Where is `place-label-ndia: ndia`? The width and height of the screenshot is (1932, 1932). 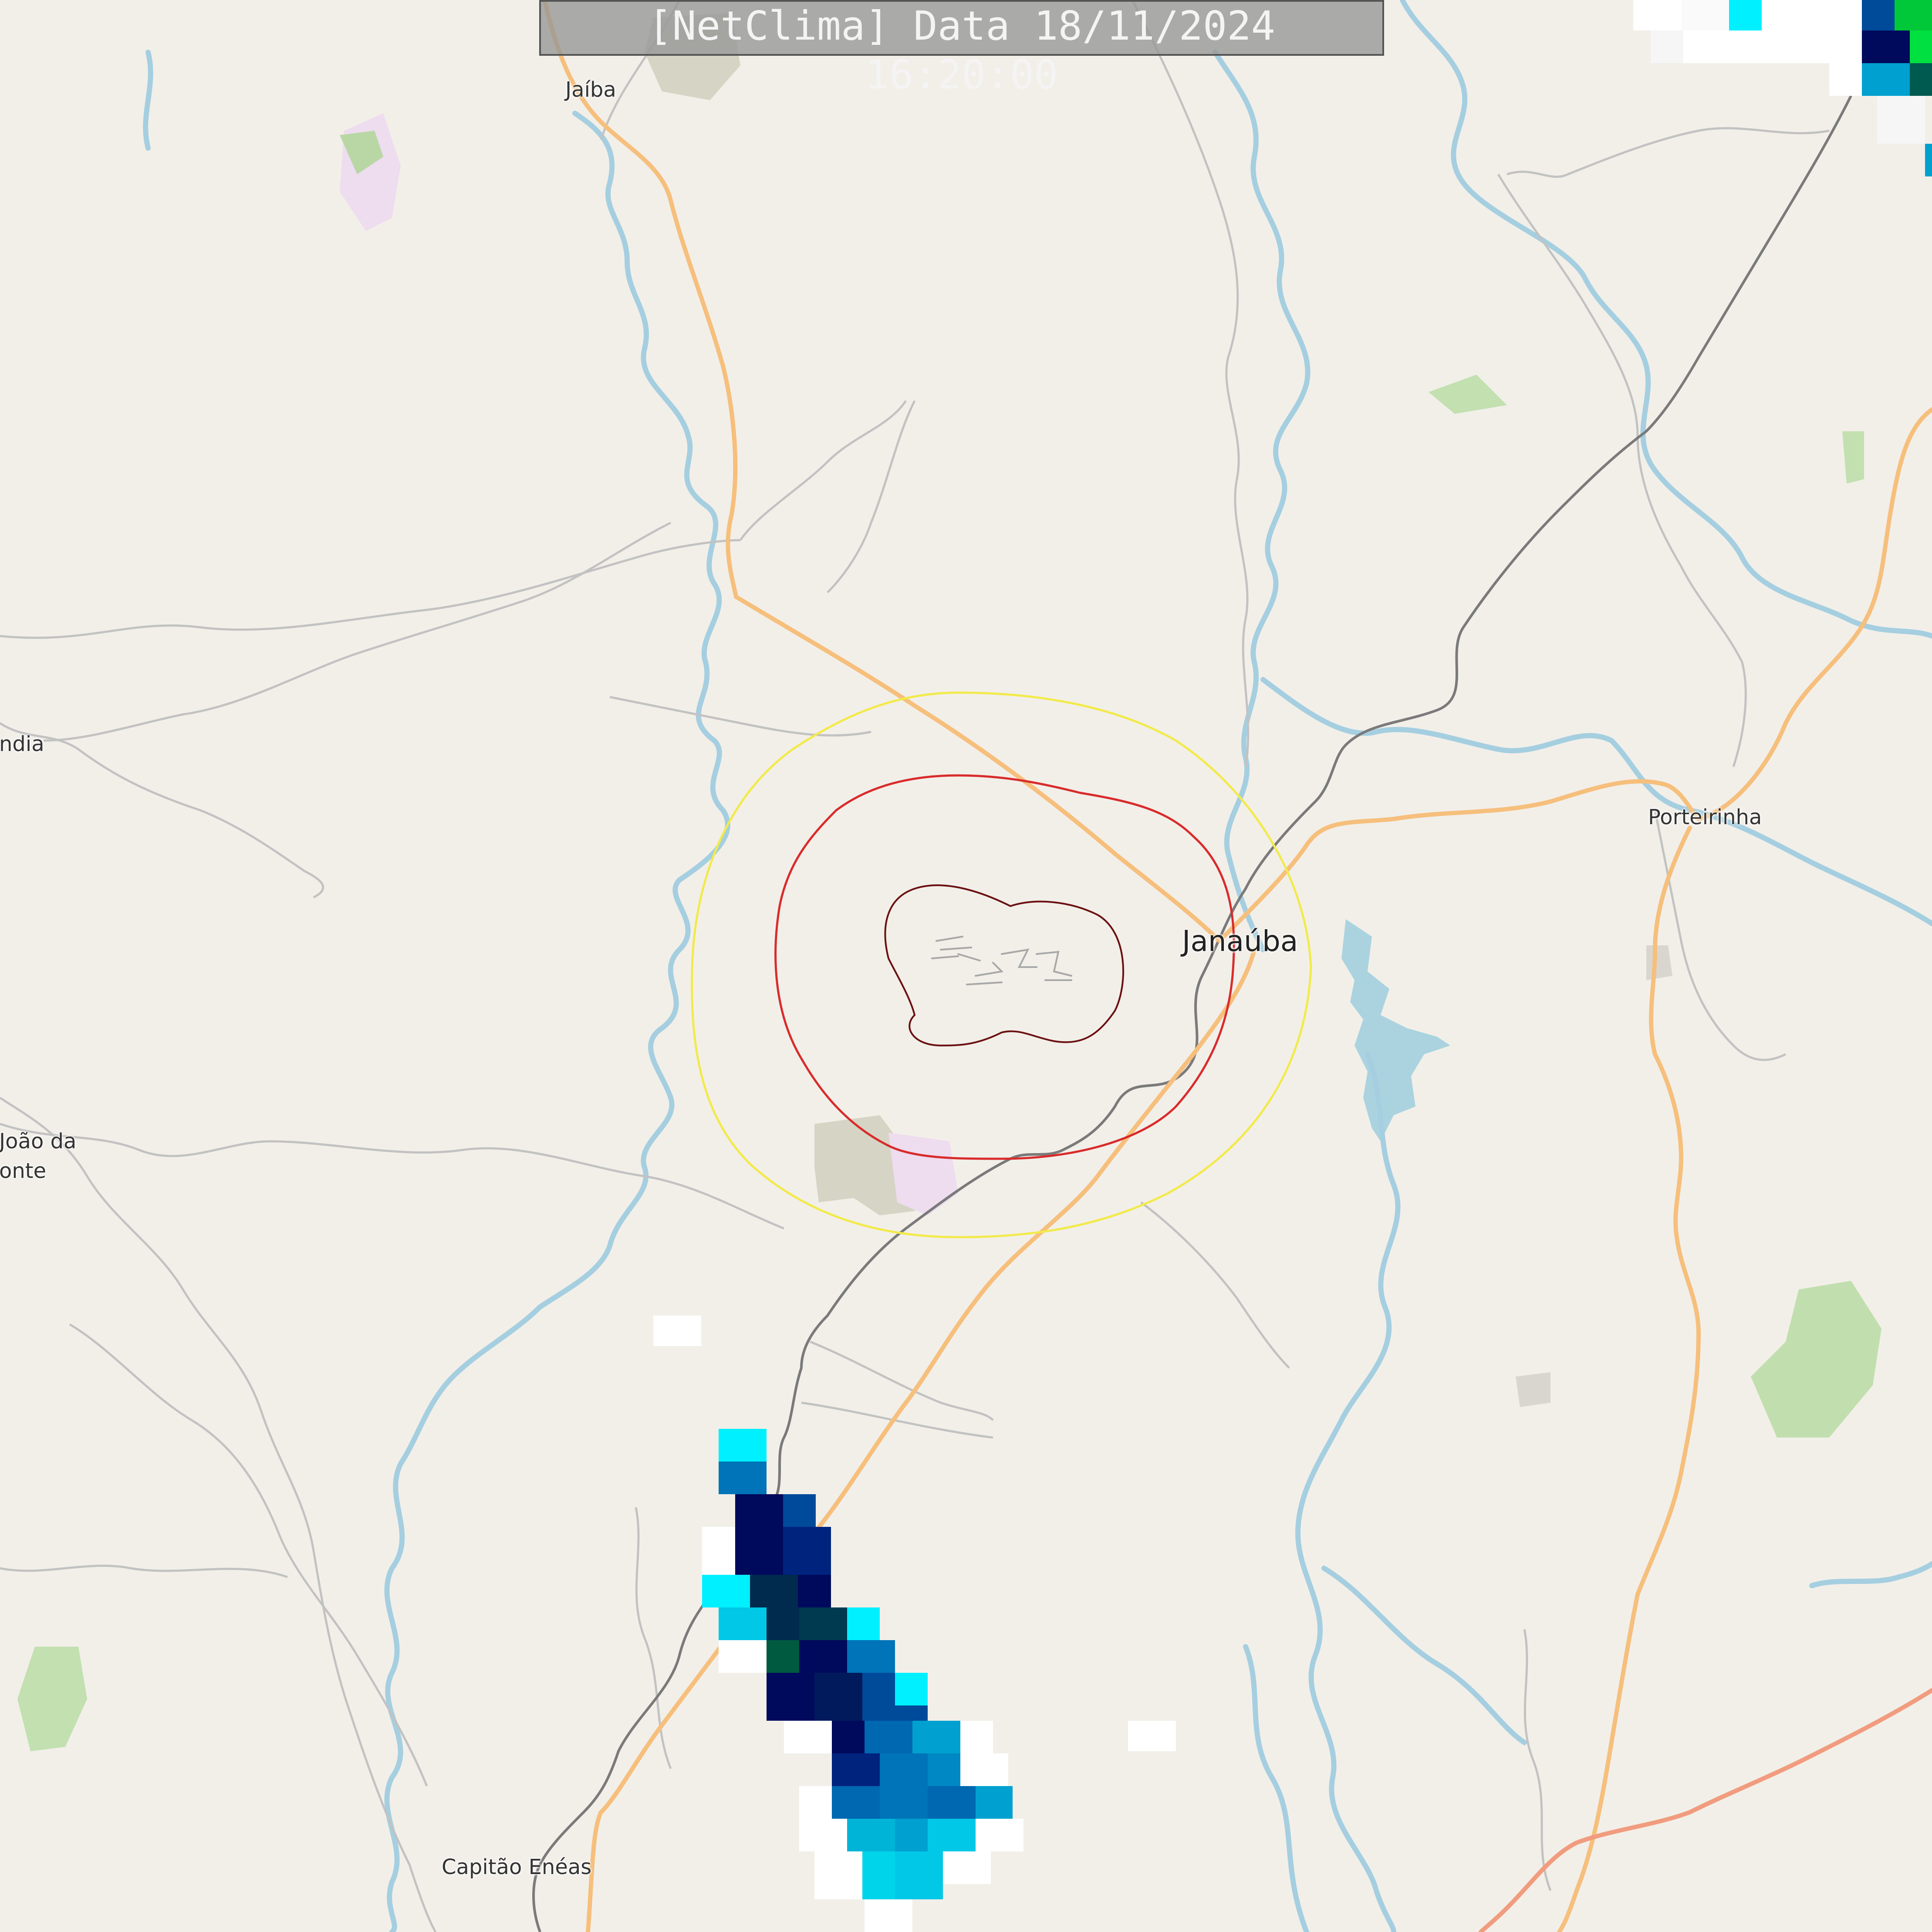 place-label-ndia: ndia is located at coordinates (22, 744).